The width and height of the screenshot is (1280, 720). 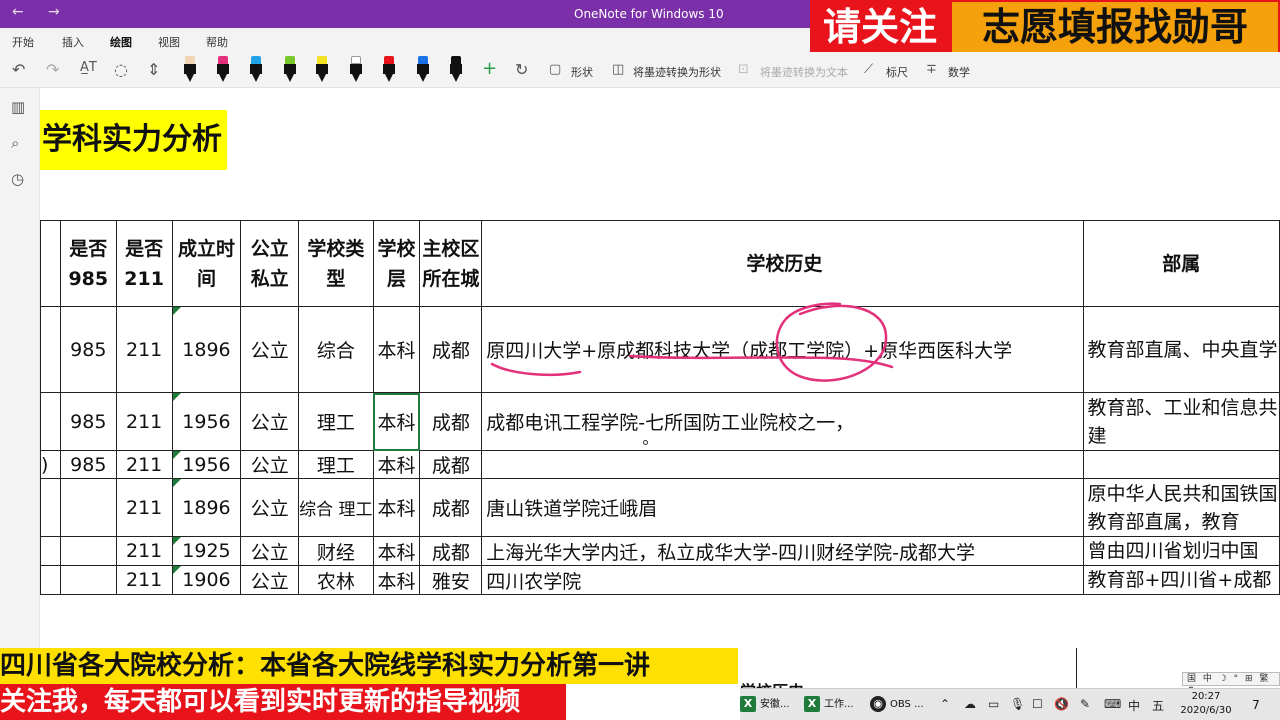 What do you see at coordinates (15, 143) in the screenshot?
I see `search-icon: ⌕` at bounding box center [15, 143].